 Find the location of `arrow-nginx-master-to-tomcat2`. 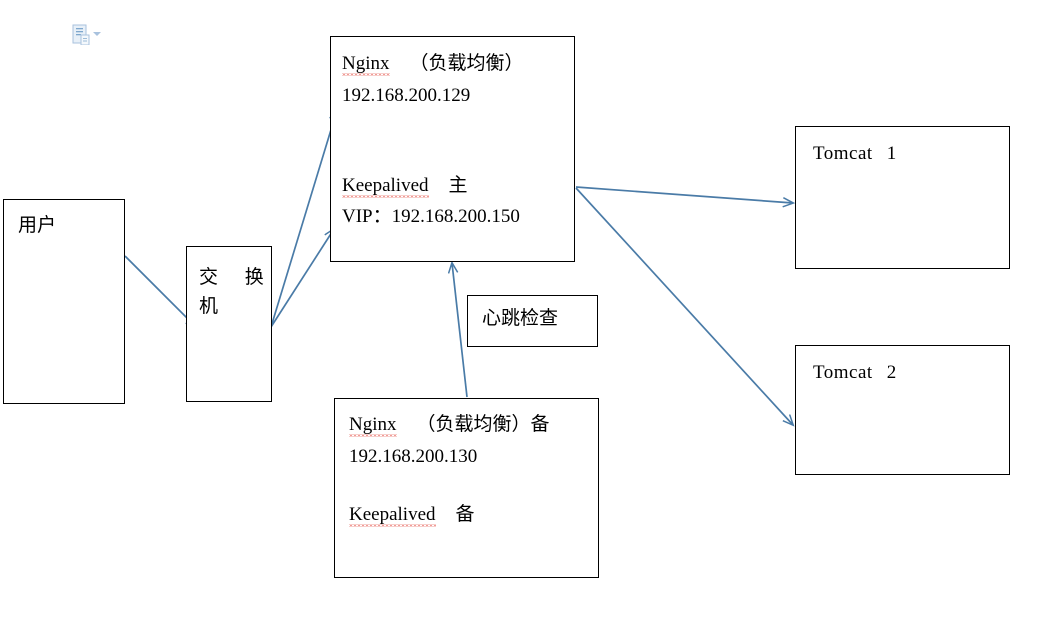

arrow-nginx-master-to-tomcat2 is located at coordinates (684, 306).